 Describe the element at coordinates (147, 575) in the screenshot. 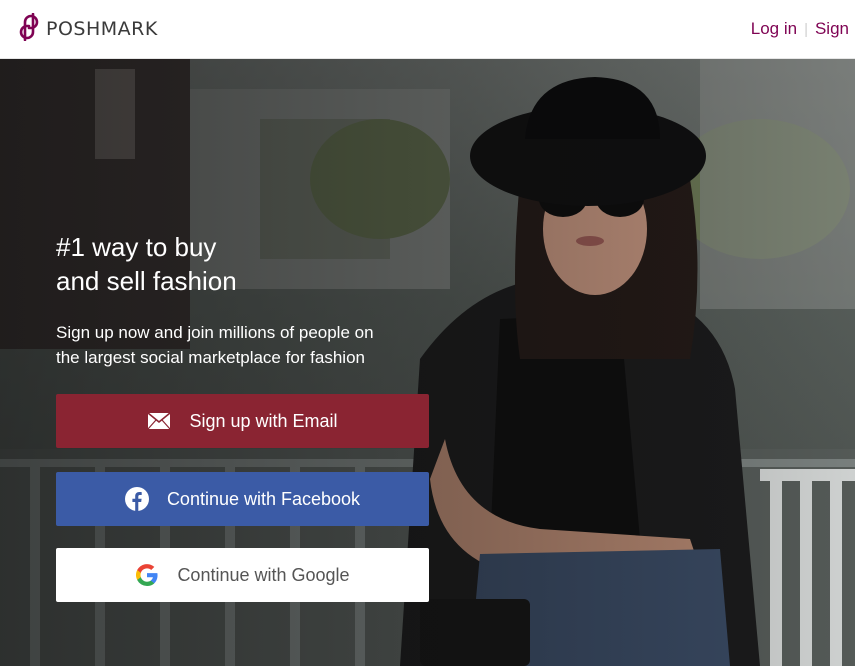

I see `google-icon` at that location.